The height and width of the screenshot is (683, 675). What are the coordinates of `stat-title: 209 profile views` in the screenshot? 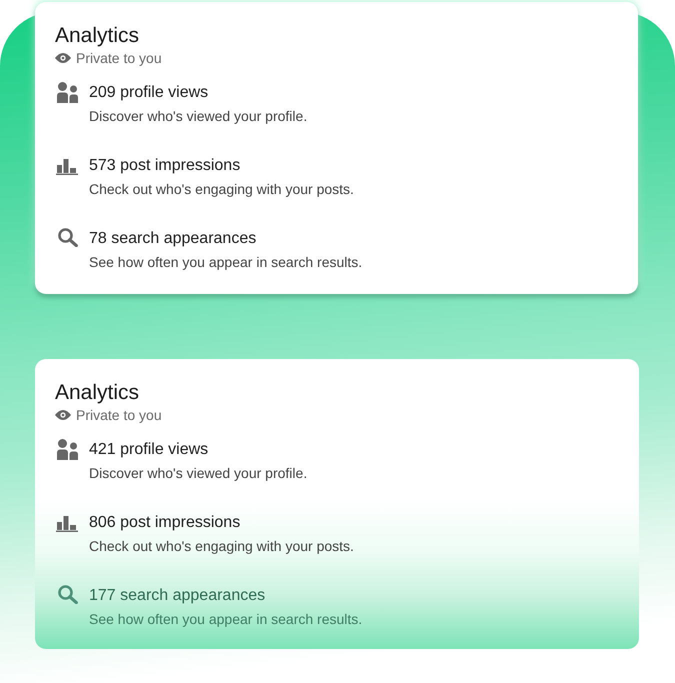 It's located at (148, 93).